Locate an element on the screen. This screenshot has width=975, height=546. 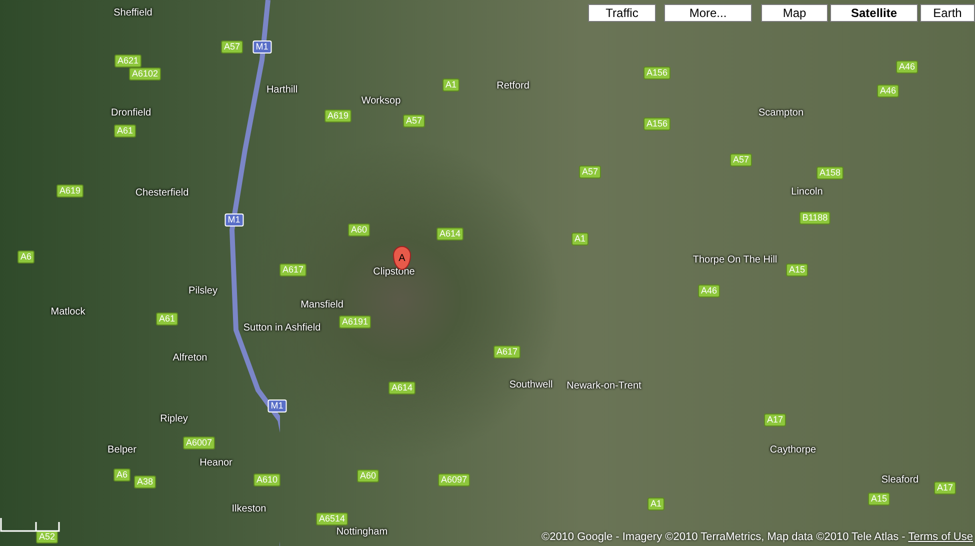
place-label: Caythorpe is located at coordinates (793, 450).